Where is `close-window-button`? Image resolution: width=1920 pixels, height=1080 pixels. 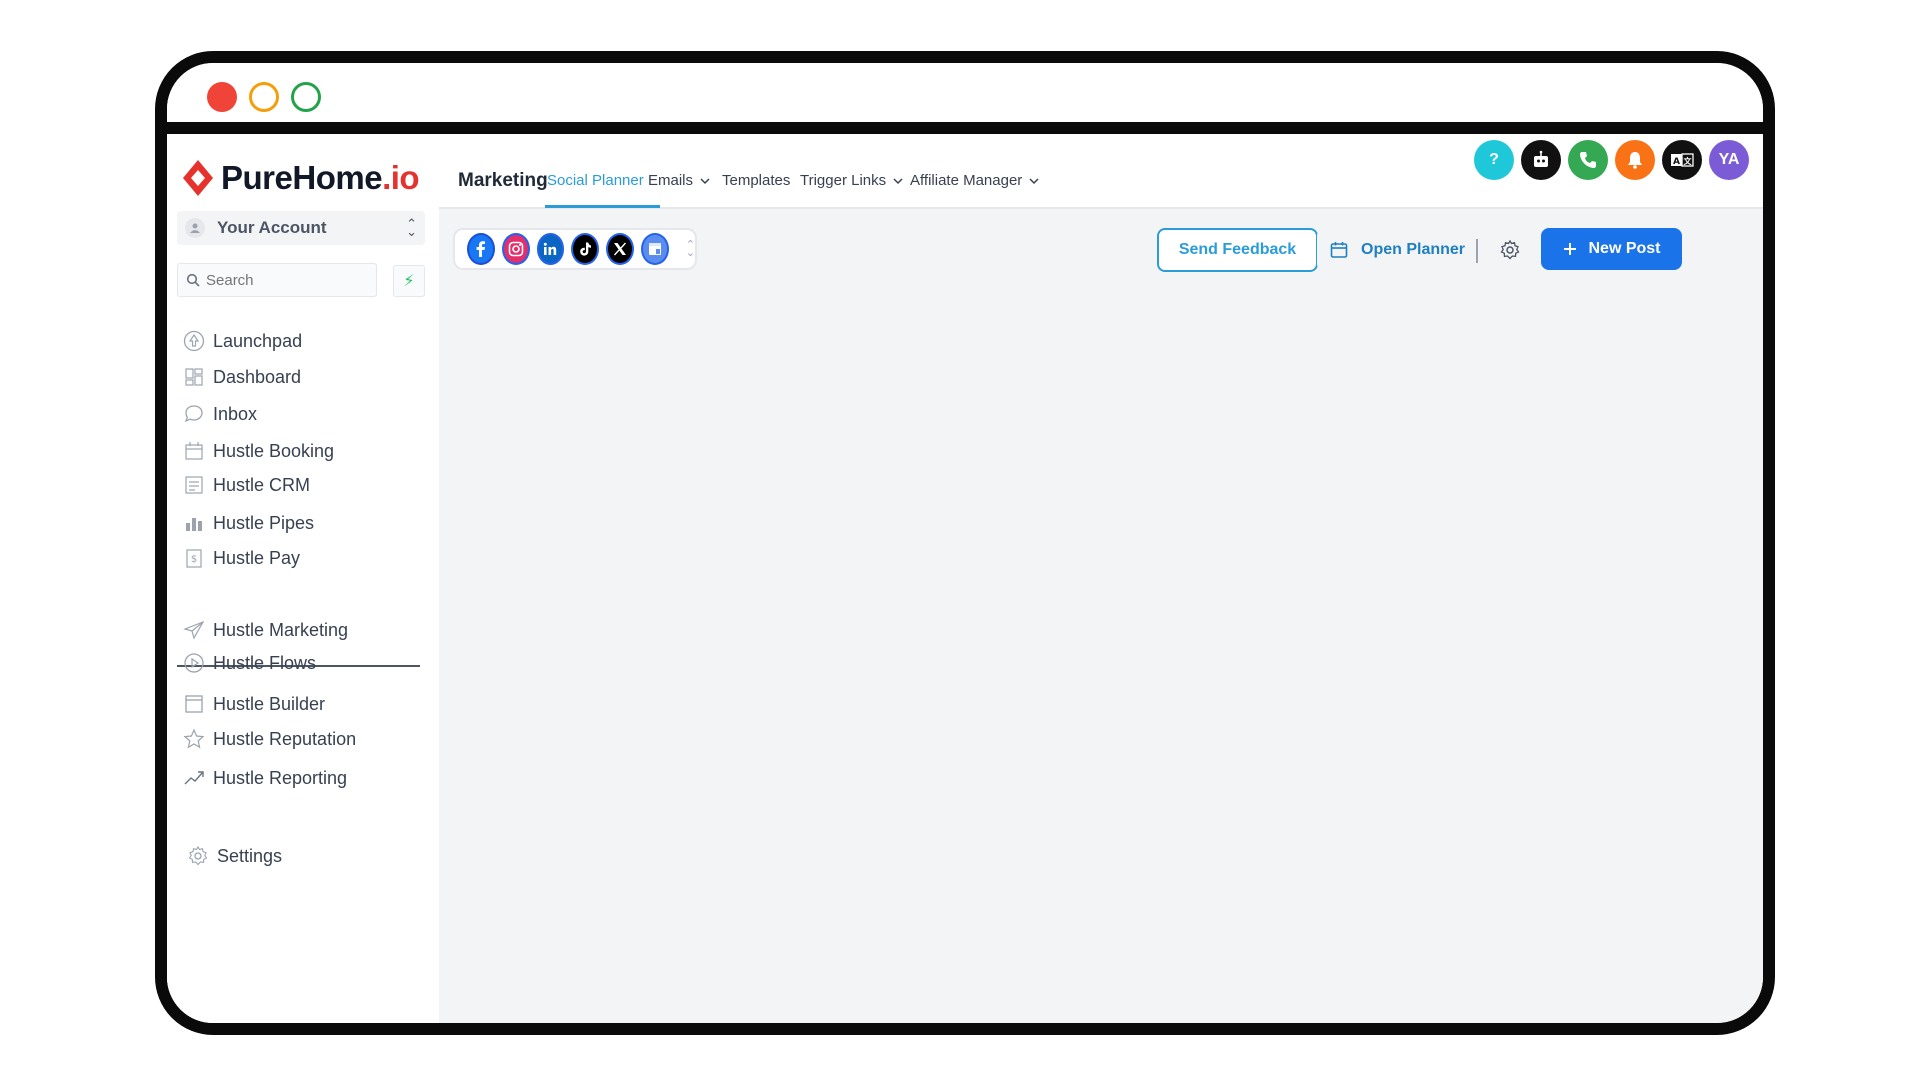 close-window-button is located at coordinates (222, 97).